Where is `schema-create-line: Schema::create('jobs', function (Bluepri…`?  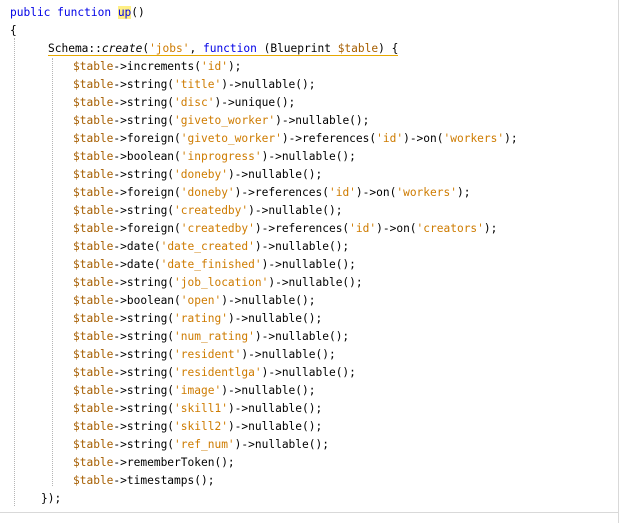 schema-create-line: Schema::create('jobs', function (Bluepri… is located at coordinates (223, 49).